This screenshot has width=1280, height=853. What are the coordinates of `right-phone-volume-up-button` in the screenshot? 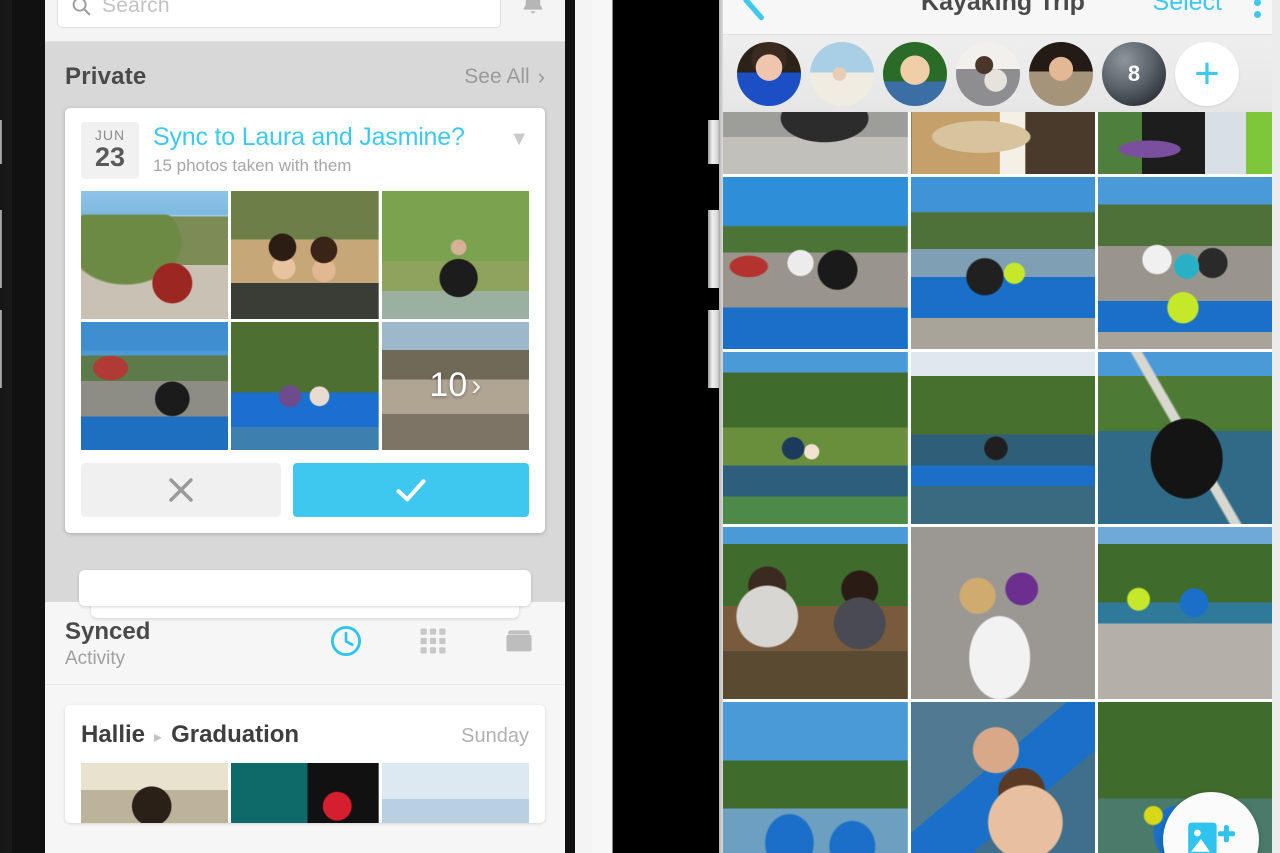 It's located at (714, 249).